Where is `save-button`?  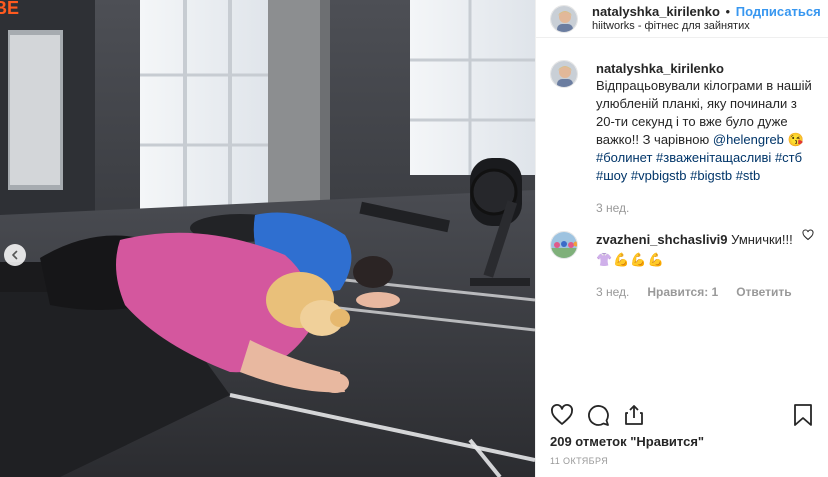
save-button is located at coordinates (803, 415).